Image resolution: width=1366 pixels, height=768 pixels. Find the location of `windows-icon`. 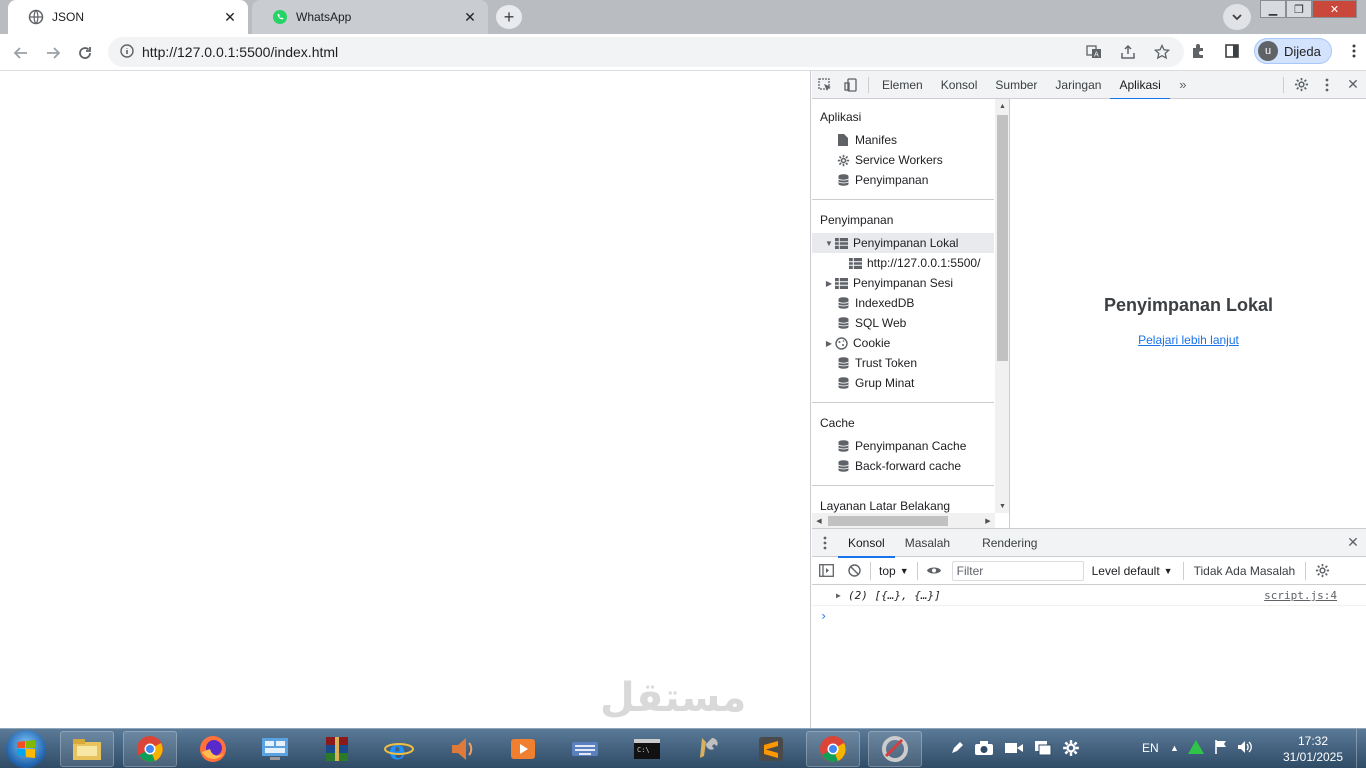

windows-icon is located at coordinates (1043, 749).